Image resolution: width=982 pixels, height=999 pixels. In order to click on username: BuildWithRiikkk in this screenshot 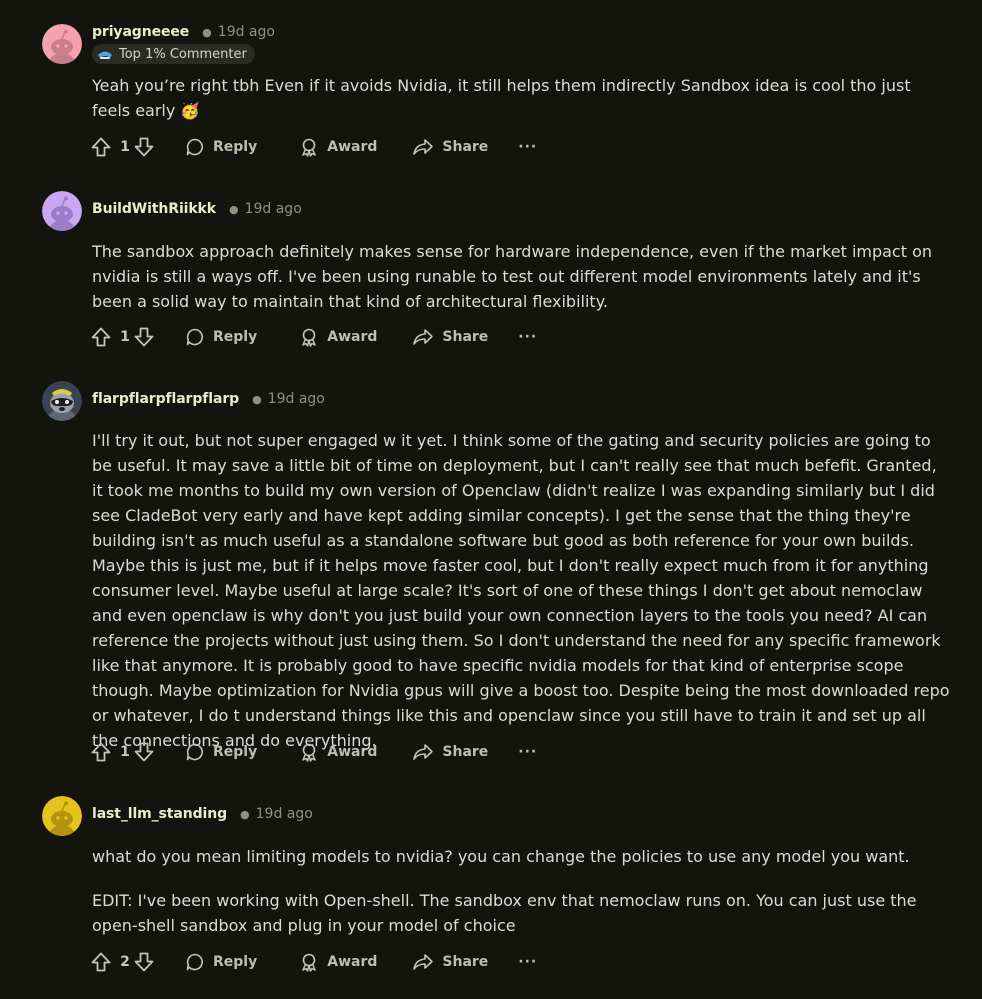, I will do `click(154, 209)`.